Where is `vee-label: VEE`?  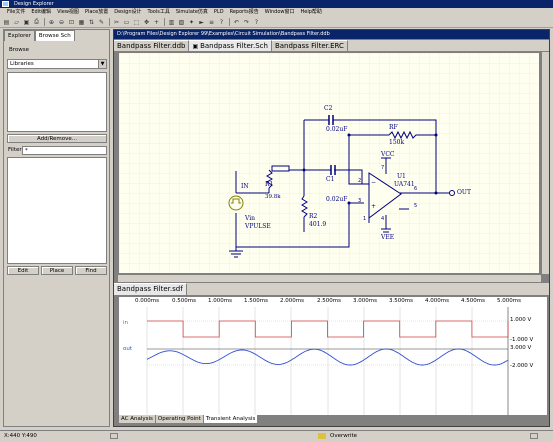
vee-label: VEE is located at coordinates (387, 237).